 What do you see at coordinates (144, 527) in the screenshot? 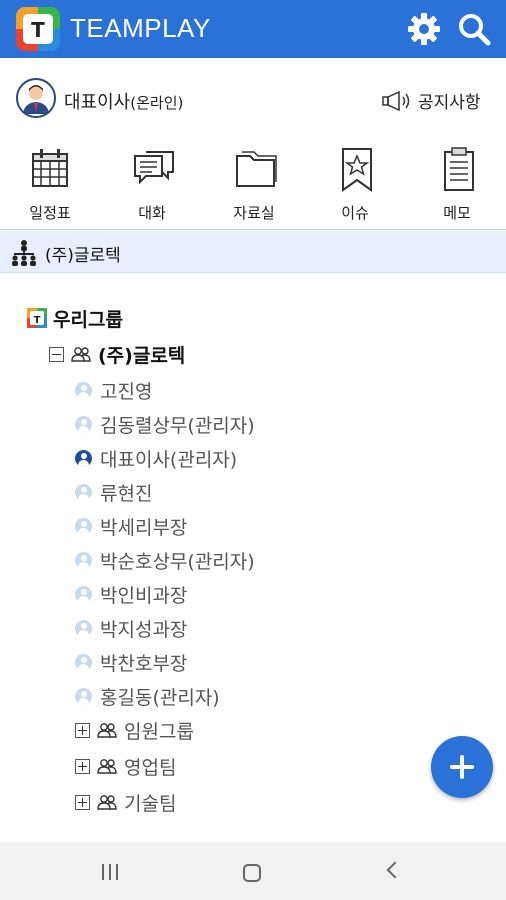
I see `member-name: 박세리부장` at bounding box center [144, 527].